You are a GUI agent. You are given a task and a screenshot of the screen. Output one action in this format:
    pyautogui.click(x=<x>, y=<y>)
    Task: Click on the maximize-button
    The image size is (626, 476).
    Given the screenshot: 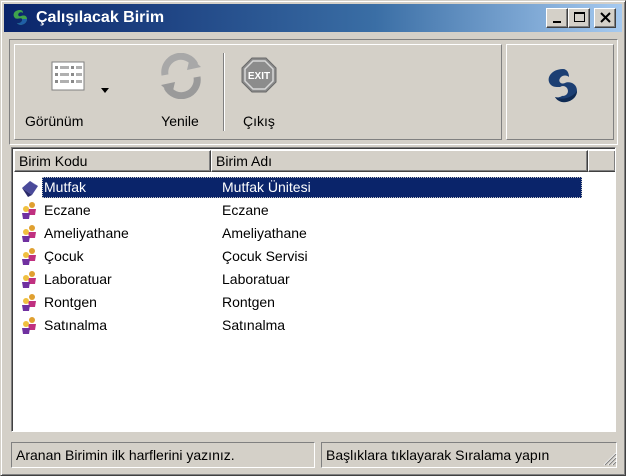 What is the action you would take?
    pyautogui.click(x=579, y=18)
    